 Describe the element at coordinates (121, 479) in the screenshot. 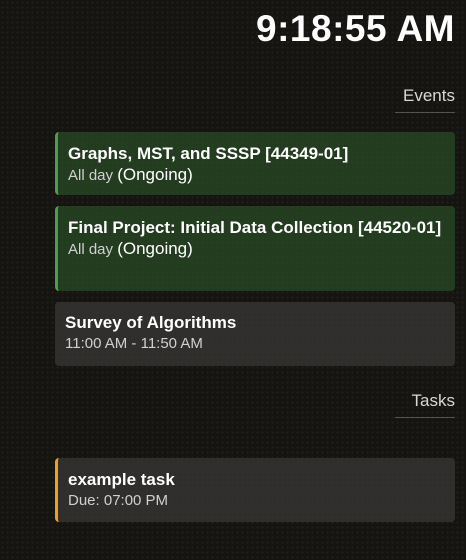

I see `task-title: example task` at that location.